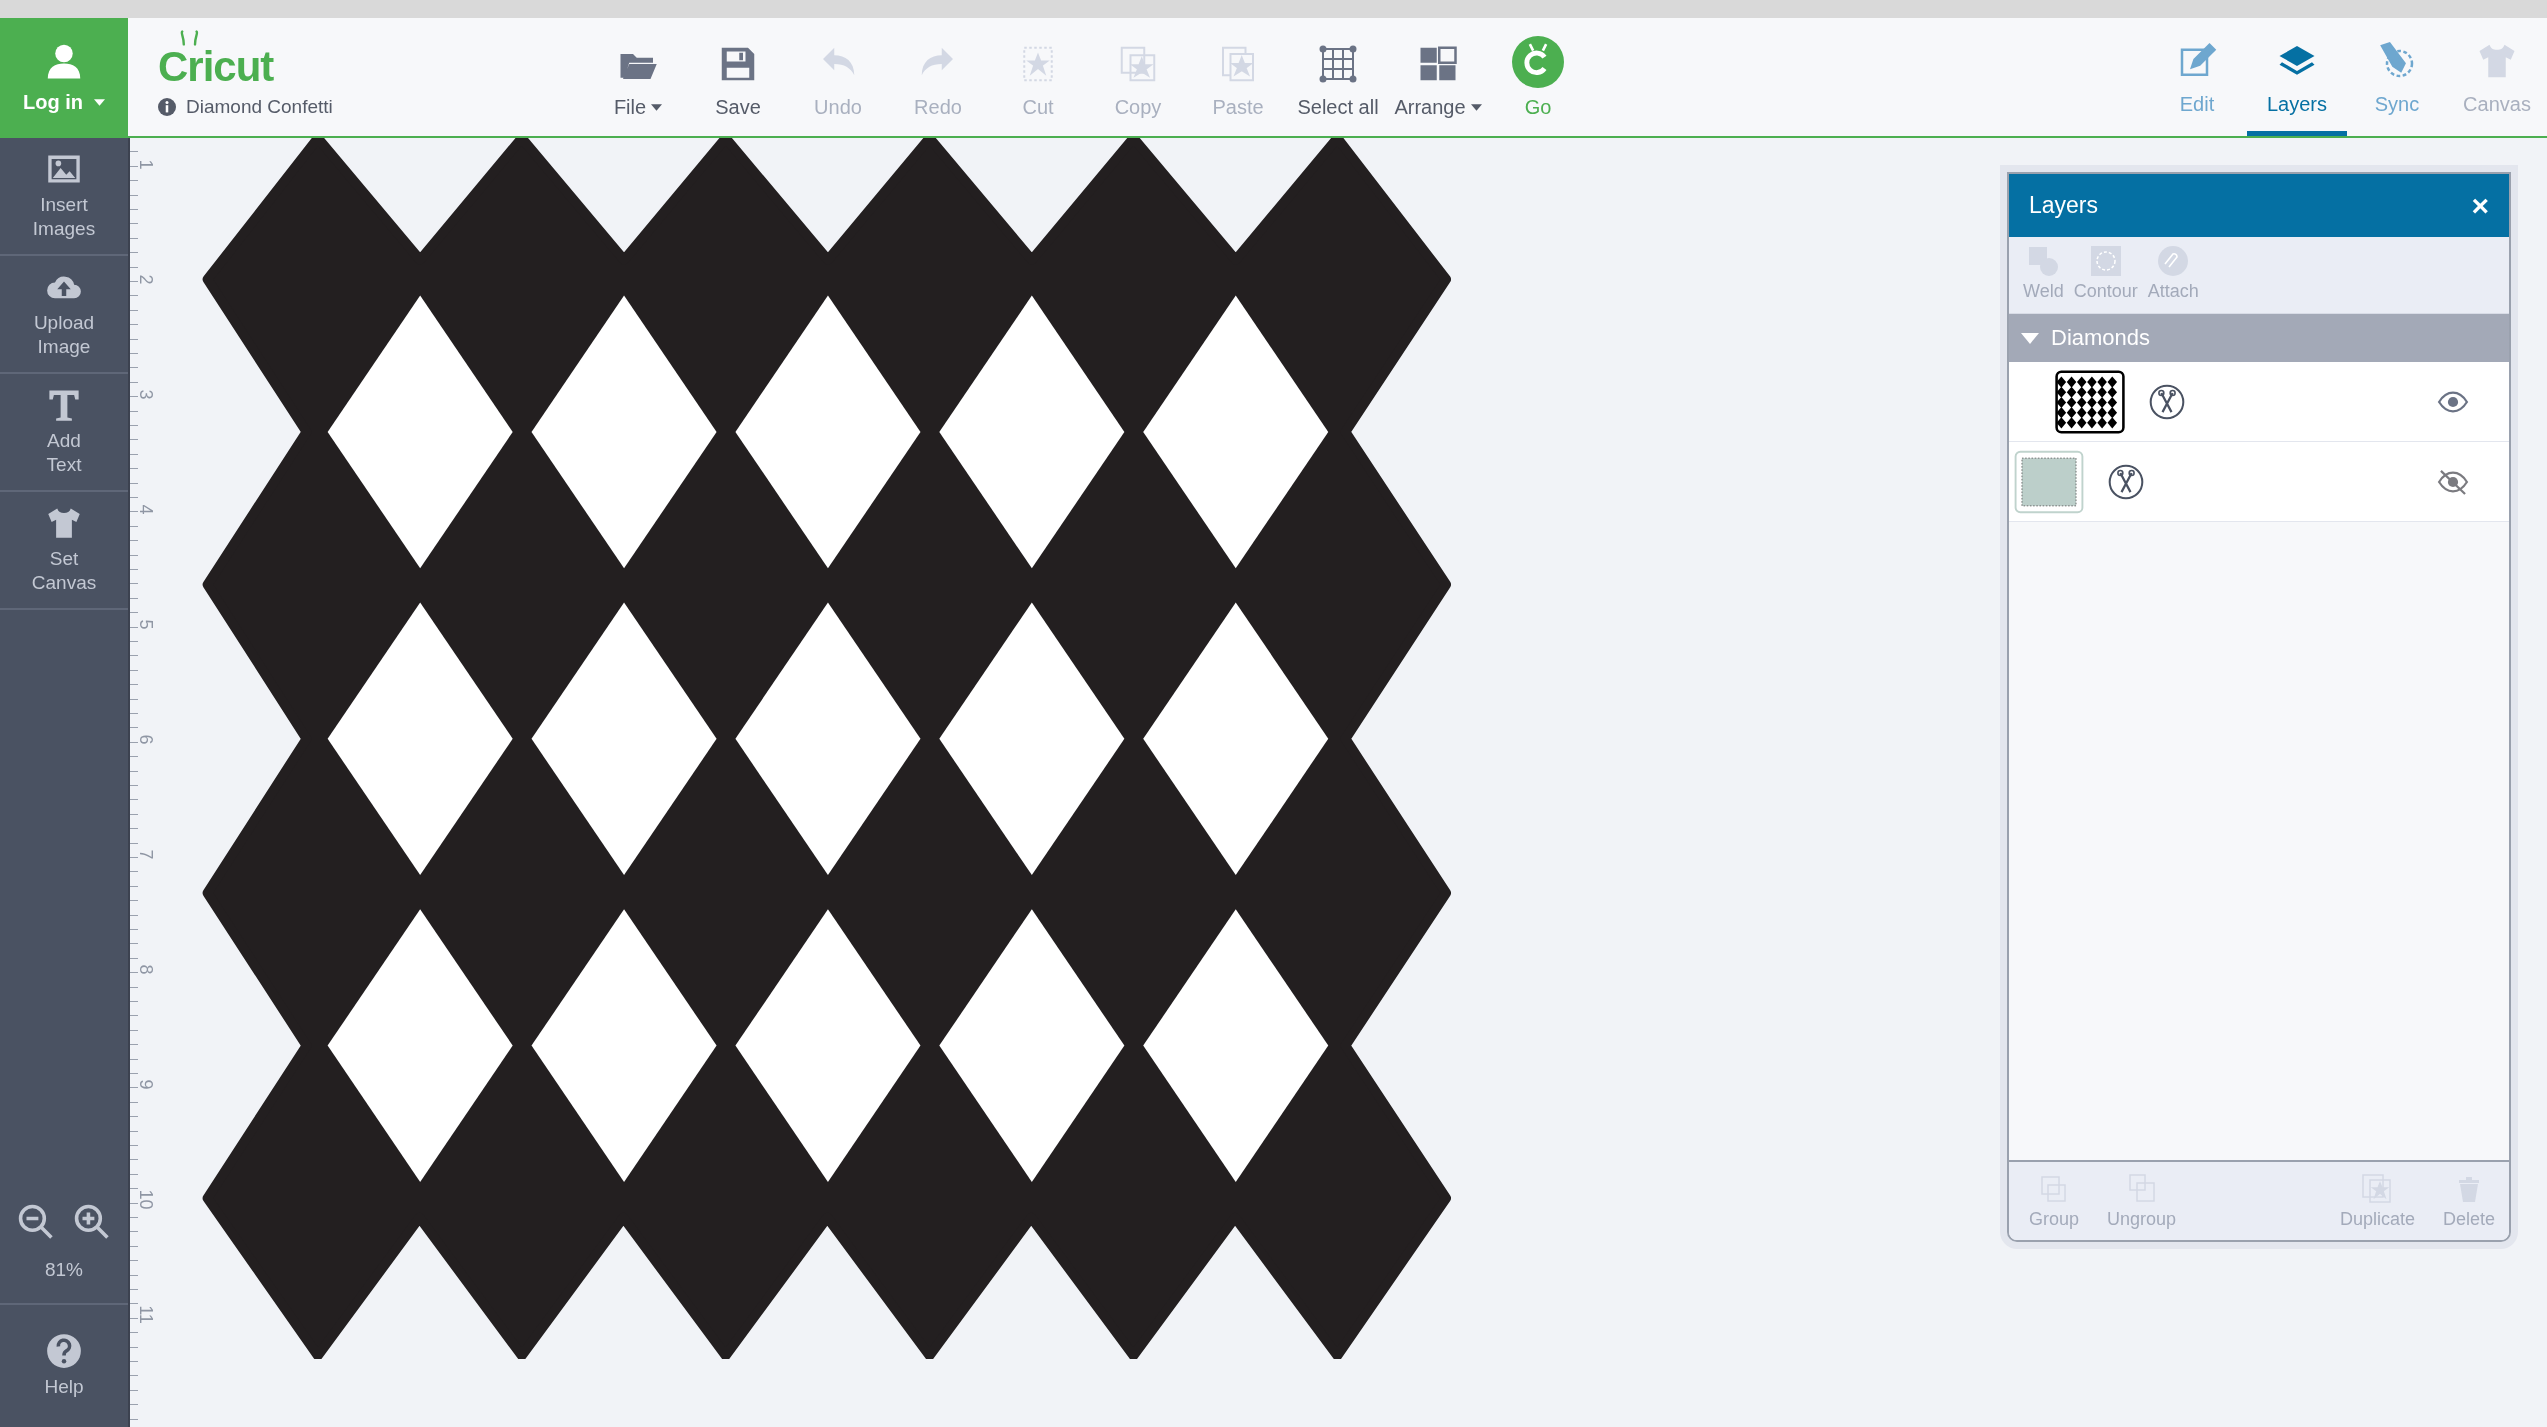 The width and height of the screenshot is (2547, 1427). What do you see at coordinates (216, 67) in the screenshot?
I see `cricut-logo: Cricut` at bounding box center [216, 67].